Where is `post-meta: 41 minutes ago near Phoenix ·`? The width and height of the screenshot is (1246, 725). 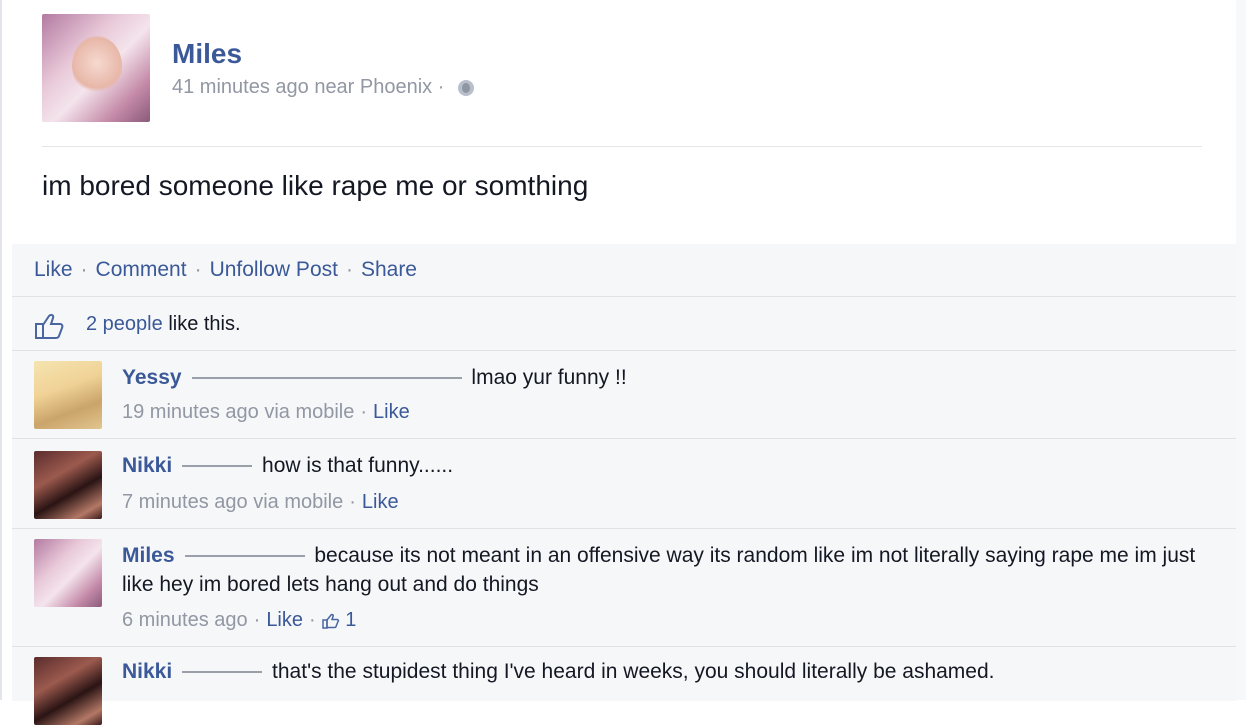 post-meta: 41 minutes ago near Phoenix · is located at coordinates (323, 87).